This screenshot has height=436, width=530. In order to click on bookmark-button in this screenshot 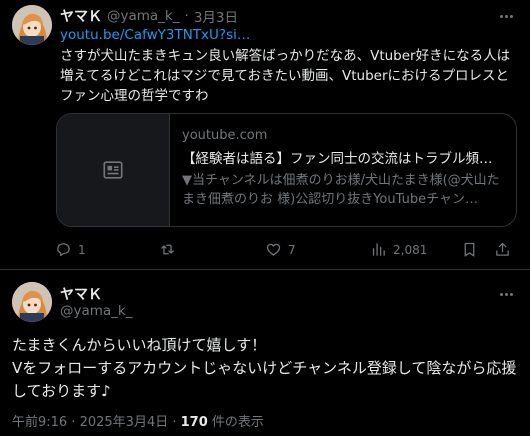, I will do `click(469, 251)`.